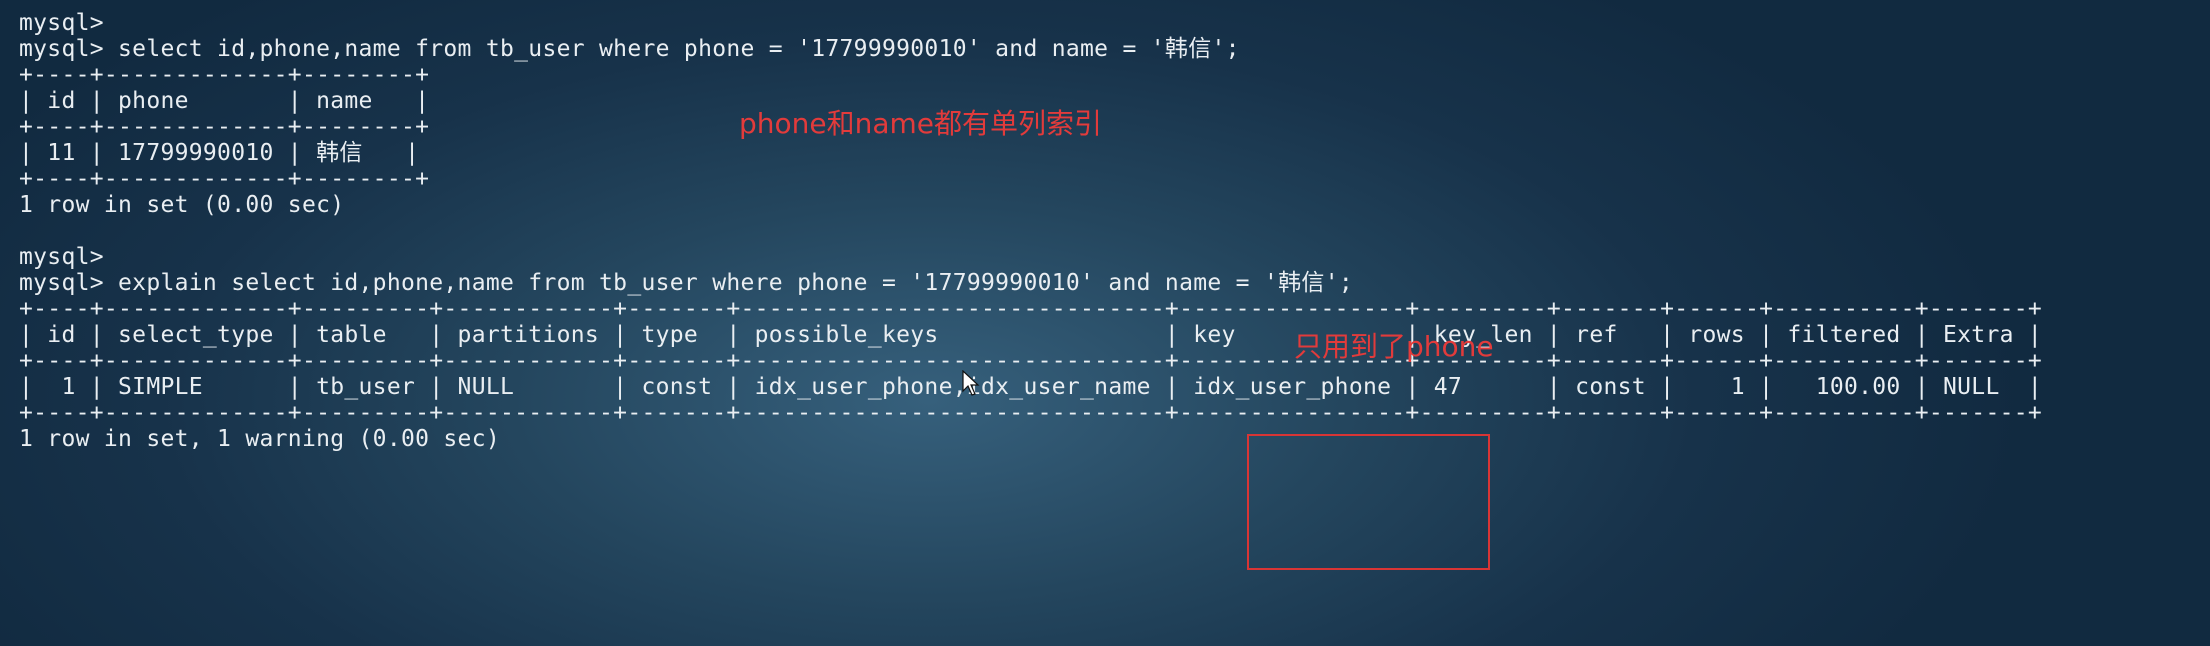  Describe the element at coordinates (971, 383) in the screenshot. I see `mouse-pointer-icon` at that location.